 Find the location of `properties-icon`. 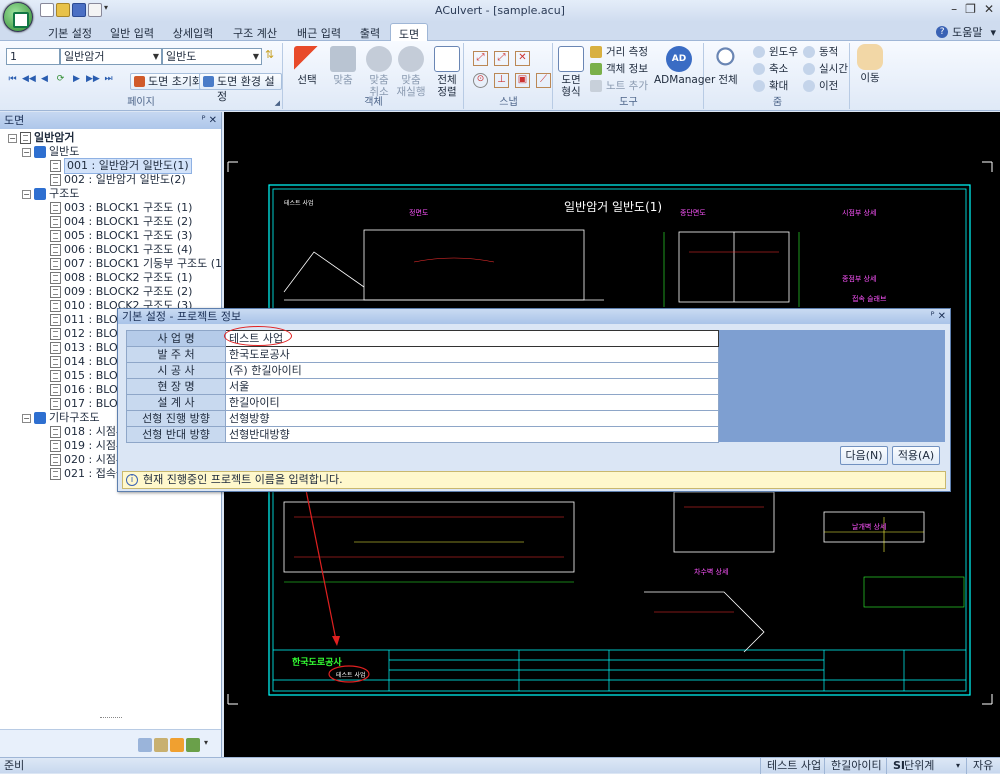

properties-icon is located at coordinates (145, 745).